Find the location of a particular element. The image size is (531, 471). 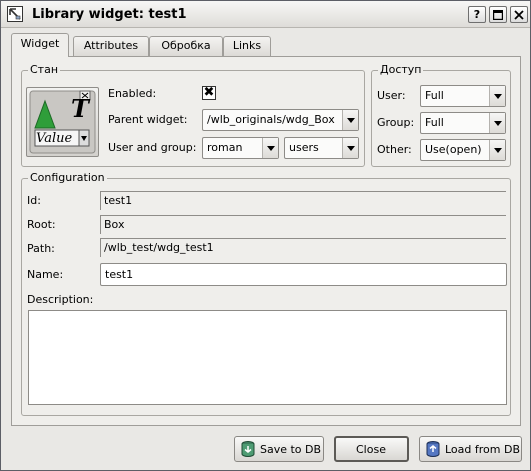

load-from-db-button: Load from DB is located at coordinates (470, 449).